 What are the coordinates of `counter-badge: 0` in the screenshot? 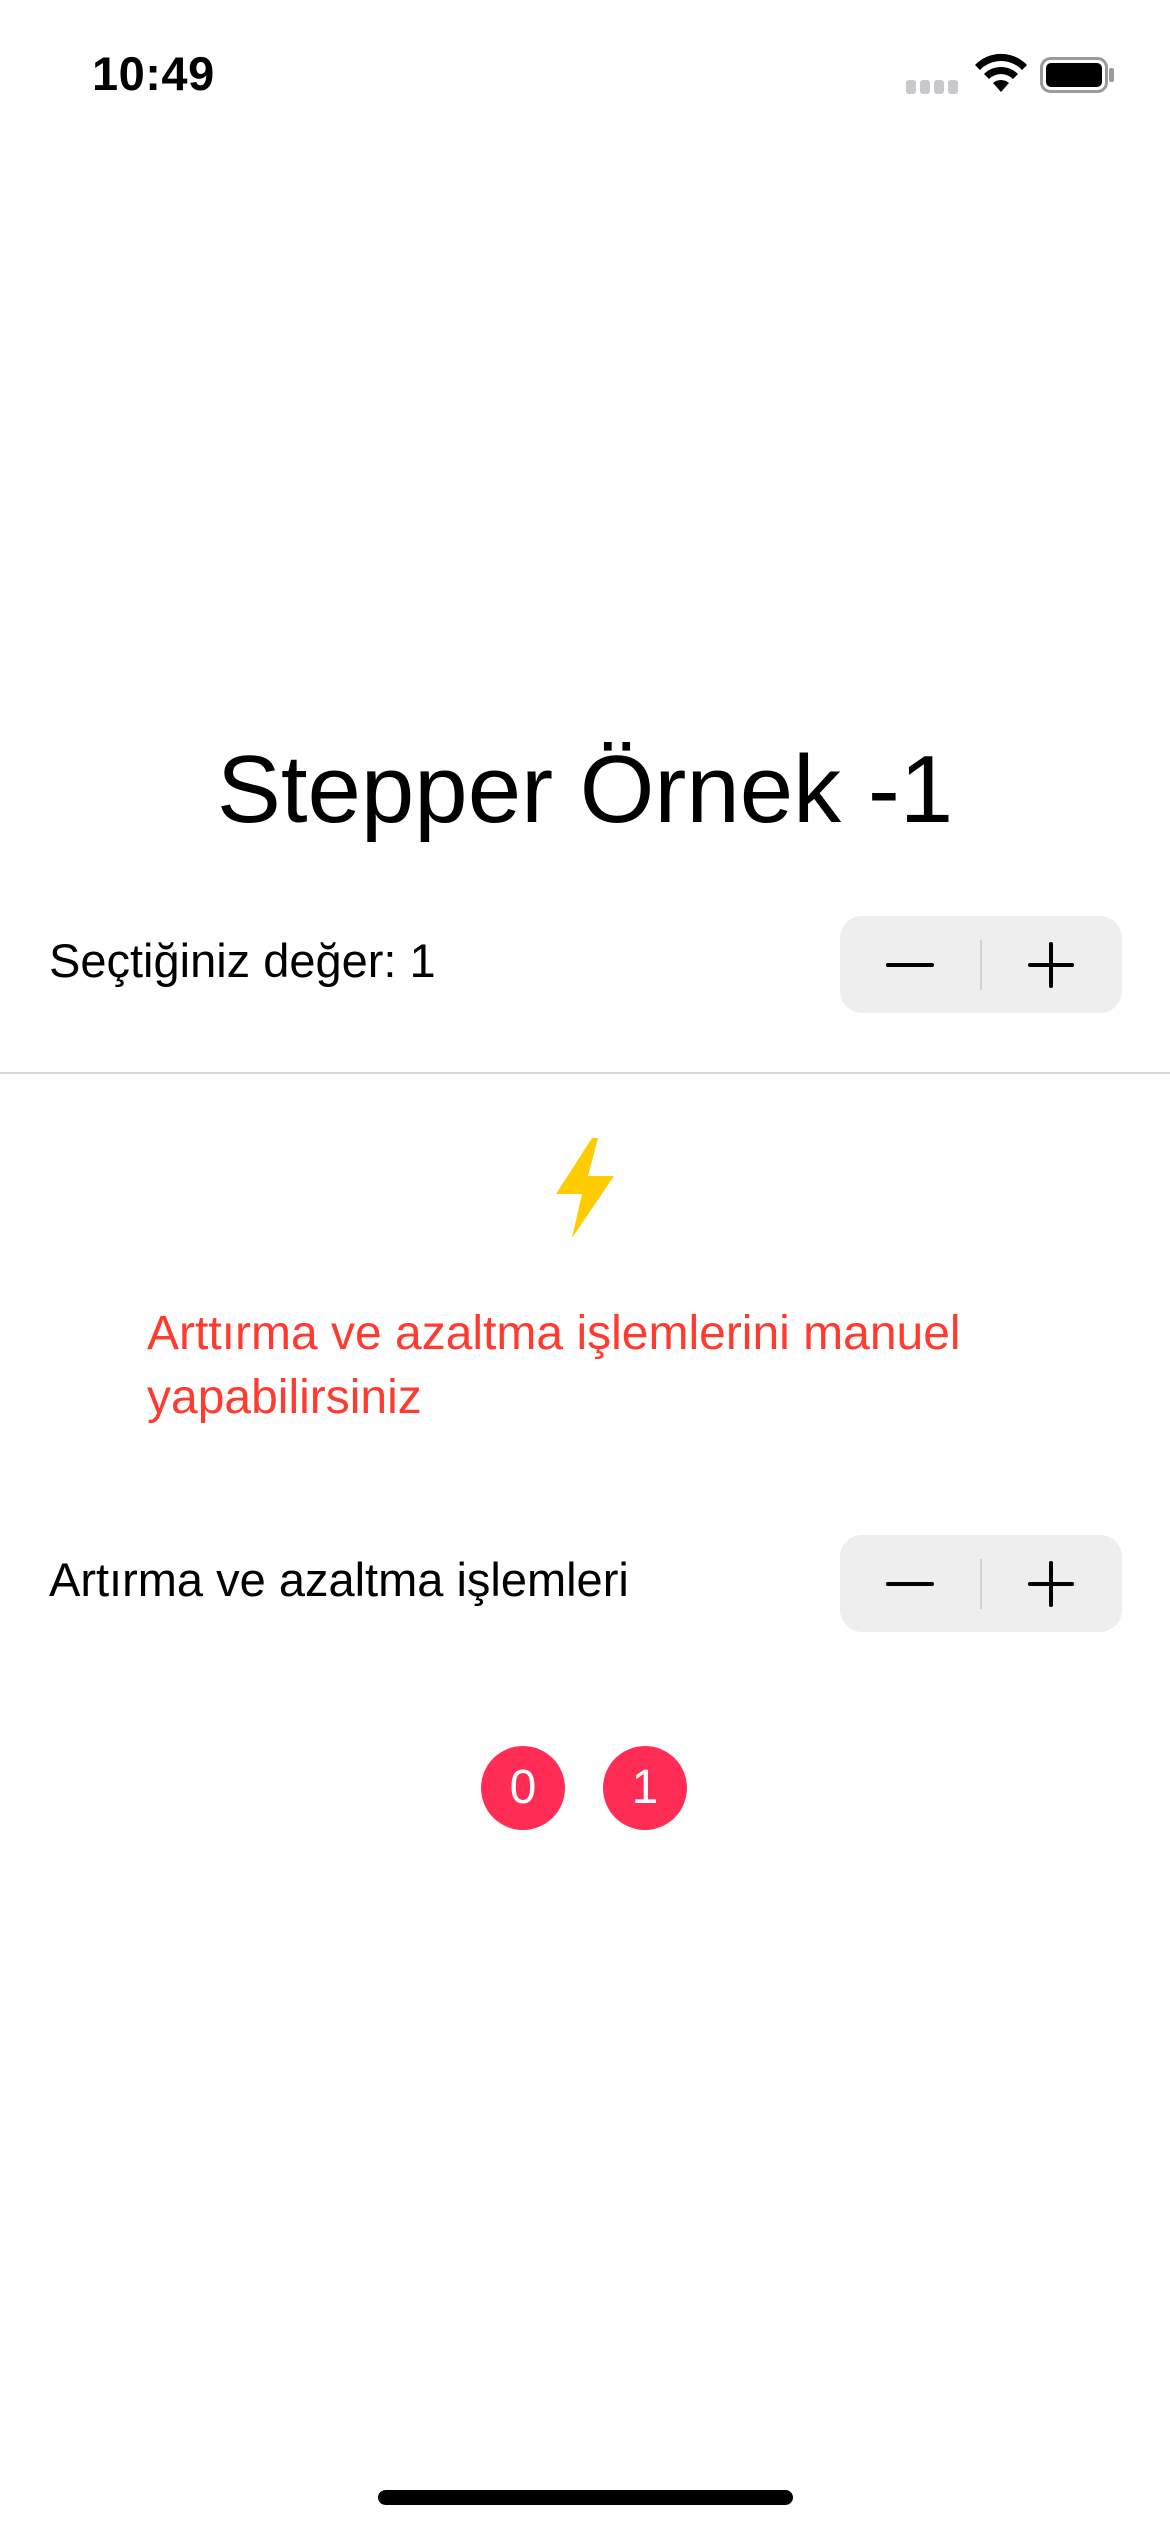 It's located at (523, 1788).